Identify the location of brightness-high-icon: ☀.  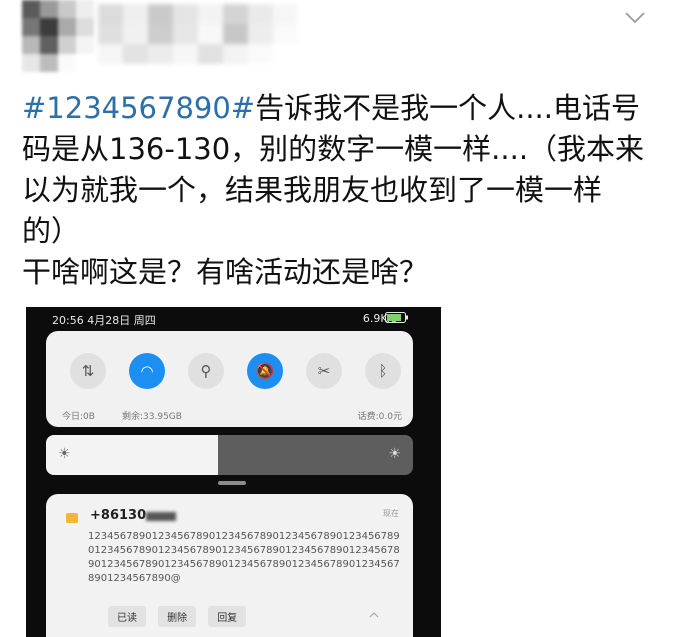
(394, 454).